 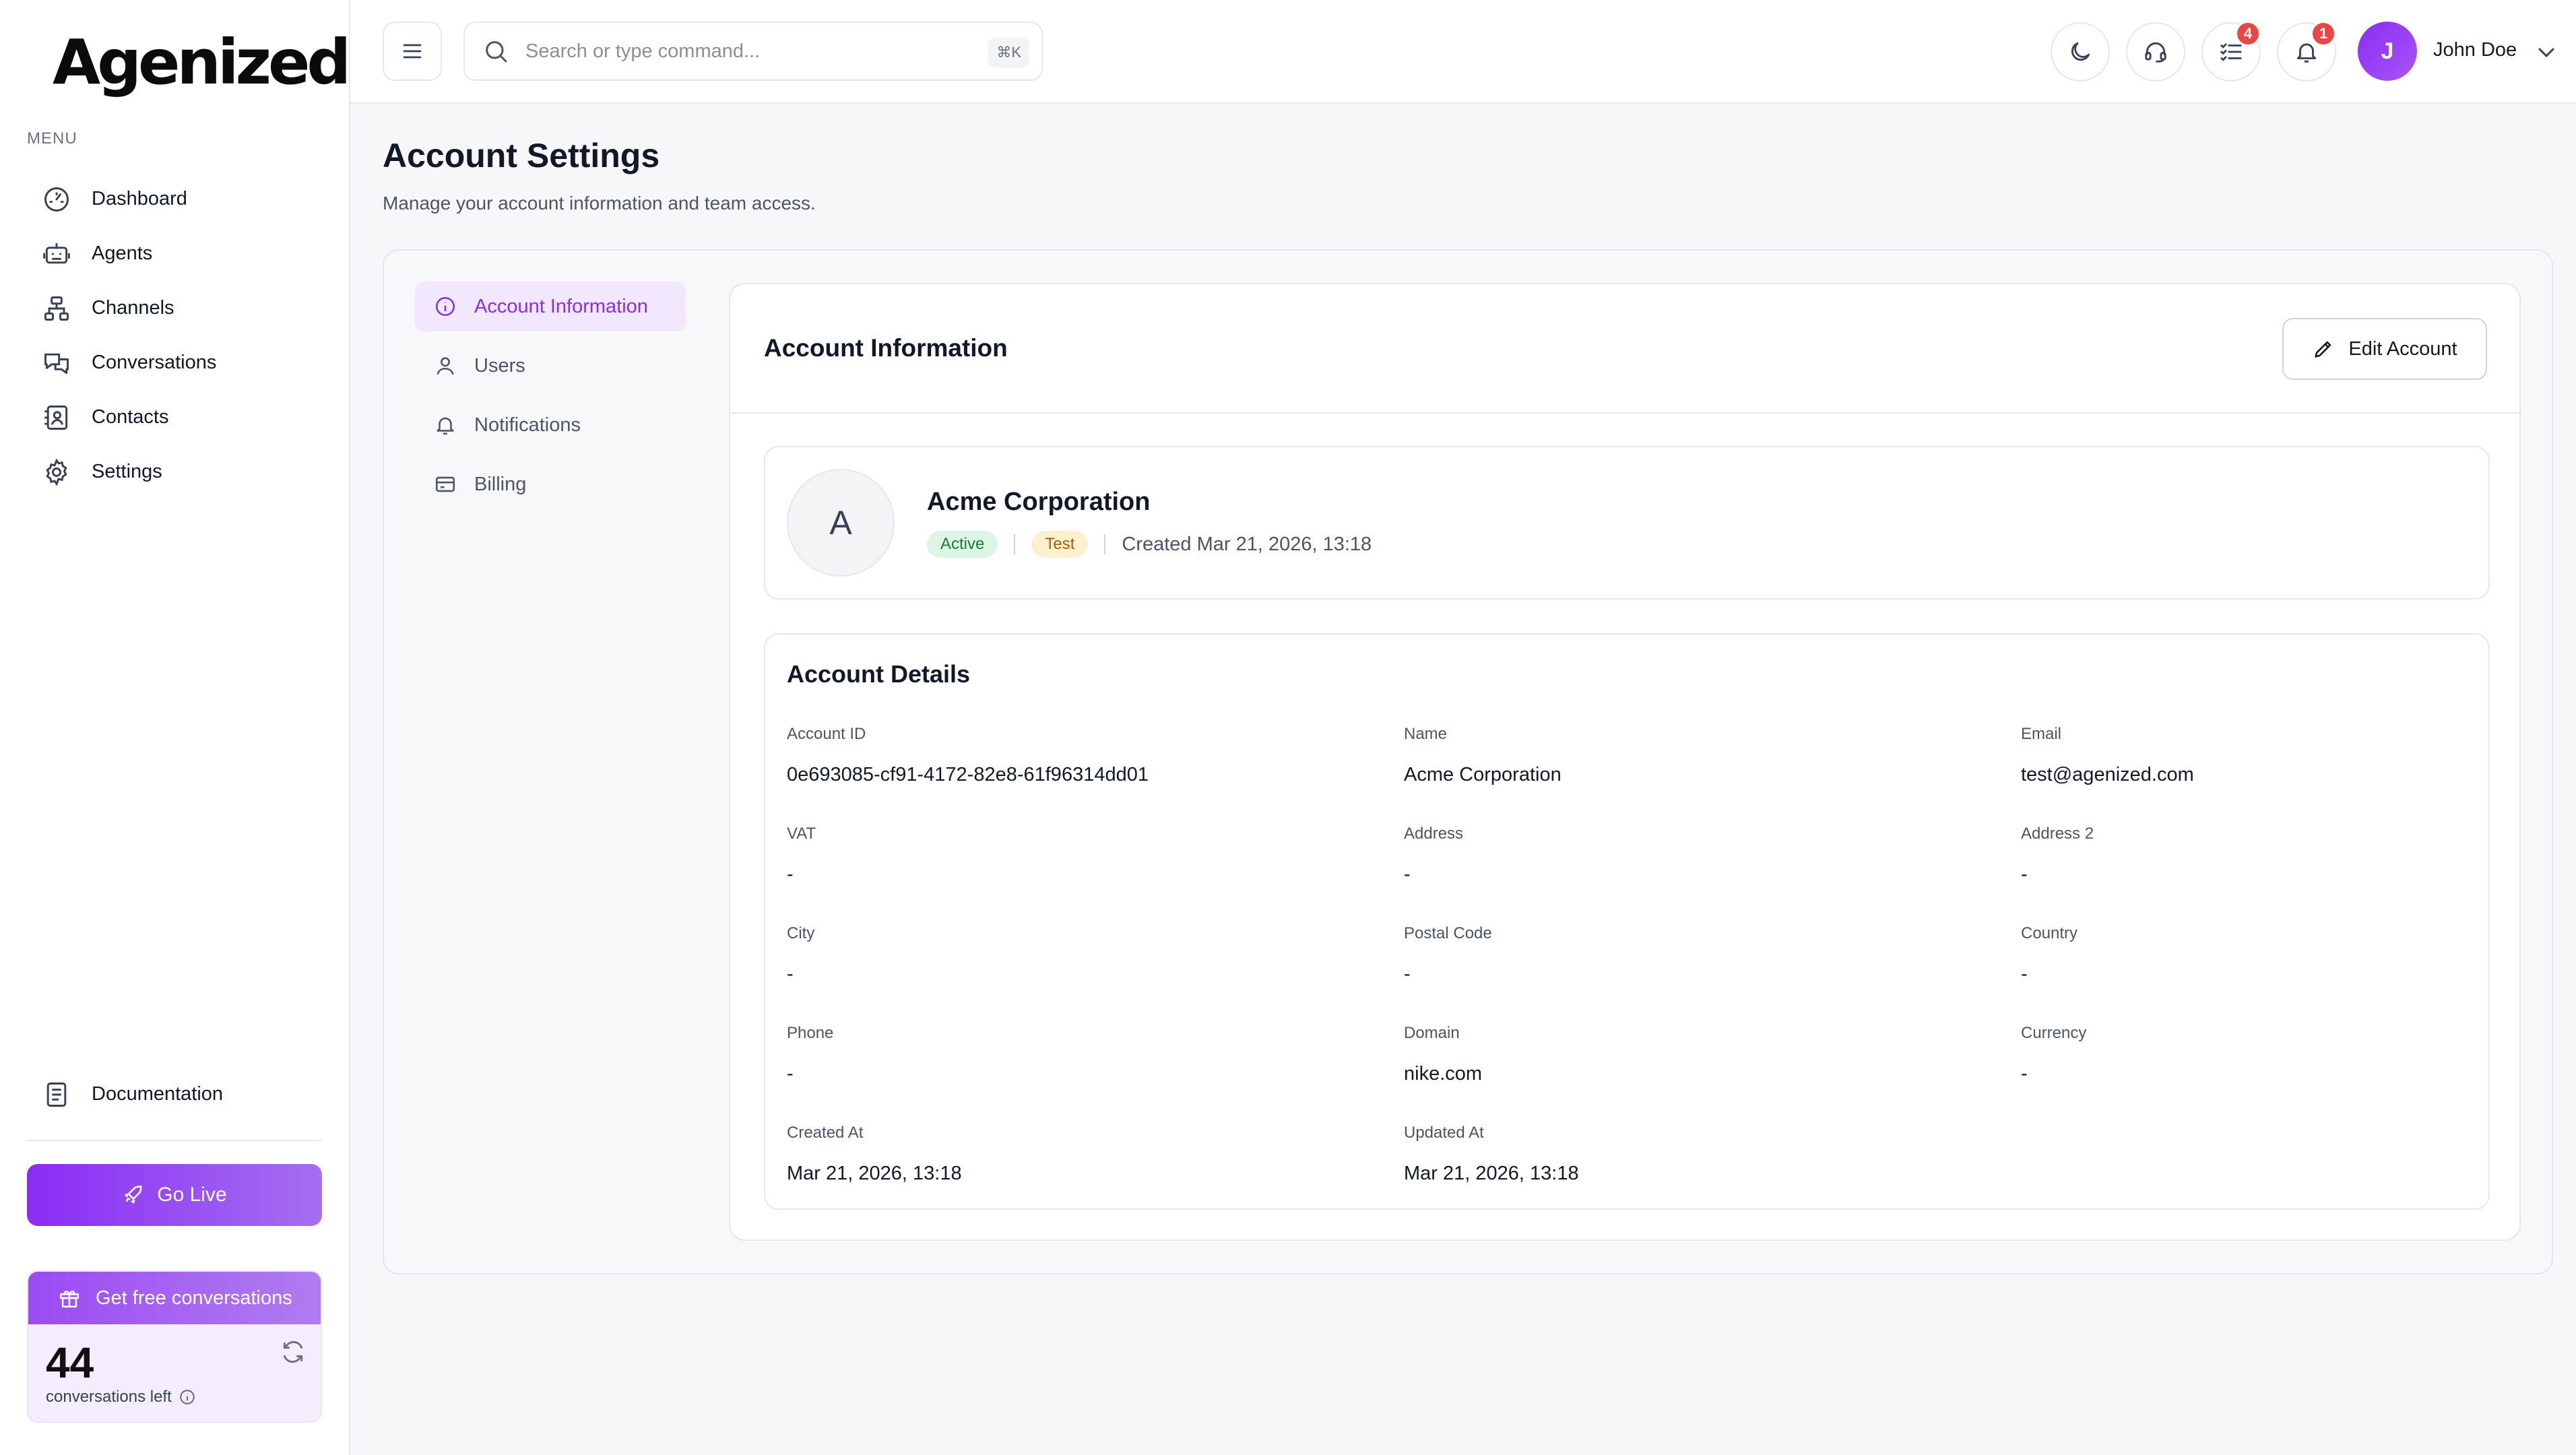 I want to click on sidebar-item-conversations: Conversations, so click(x=175, y=363).